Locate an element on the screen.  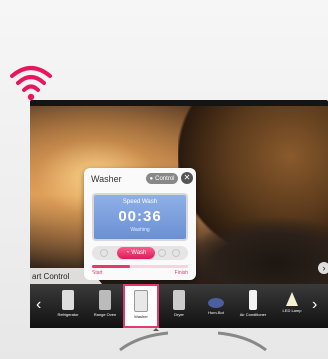
washer-display: Speed Wash 00:36 Washing is located at coordinates (140, 217).